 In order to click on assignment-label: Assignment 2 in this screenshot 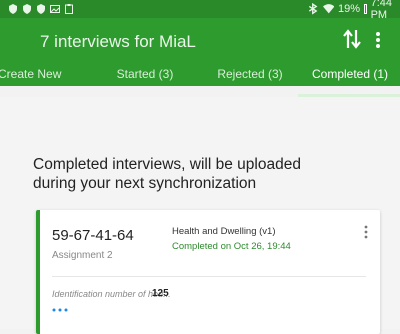, I will do `click(82, 255)`.